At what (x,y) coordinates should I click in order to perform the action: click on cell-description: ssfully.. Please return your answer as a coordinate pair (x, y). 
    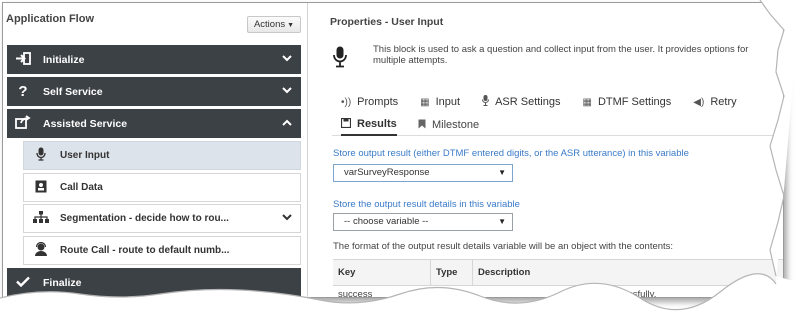
    Looking at the image, I should click on (642, 293).